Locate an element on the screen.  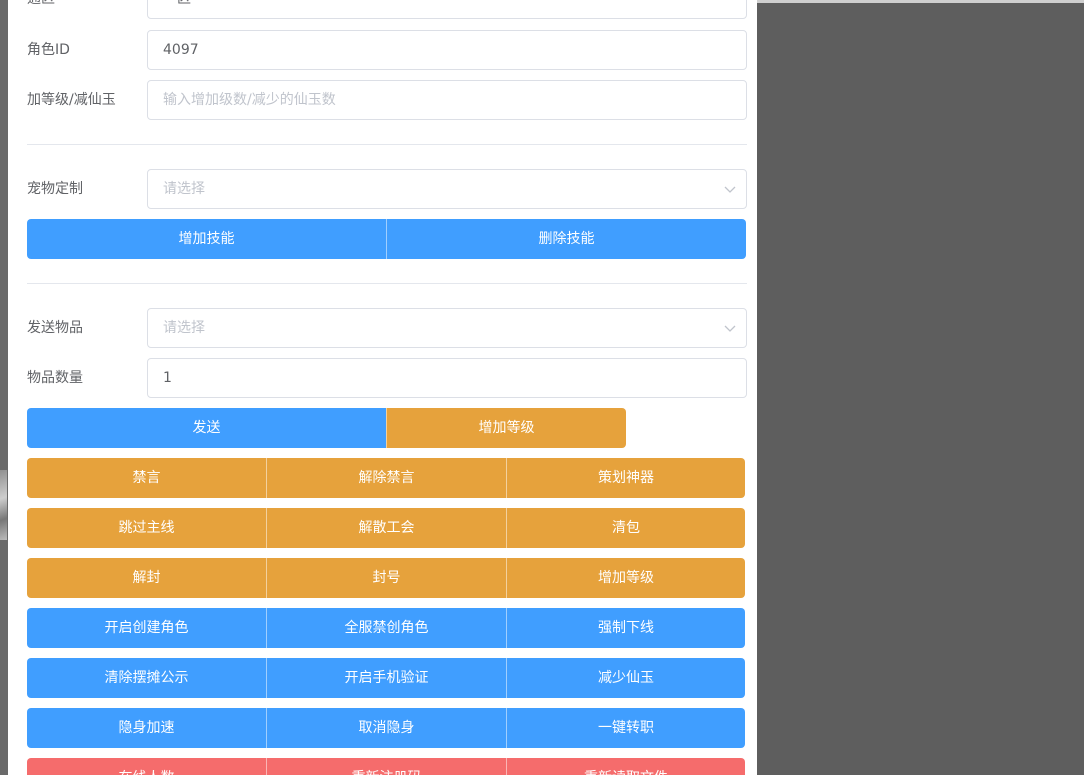
send-item-select: 请选择 is located at coordinates (447, 328).